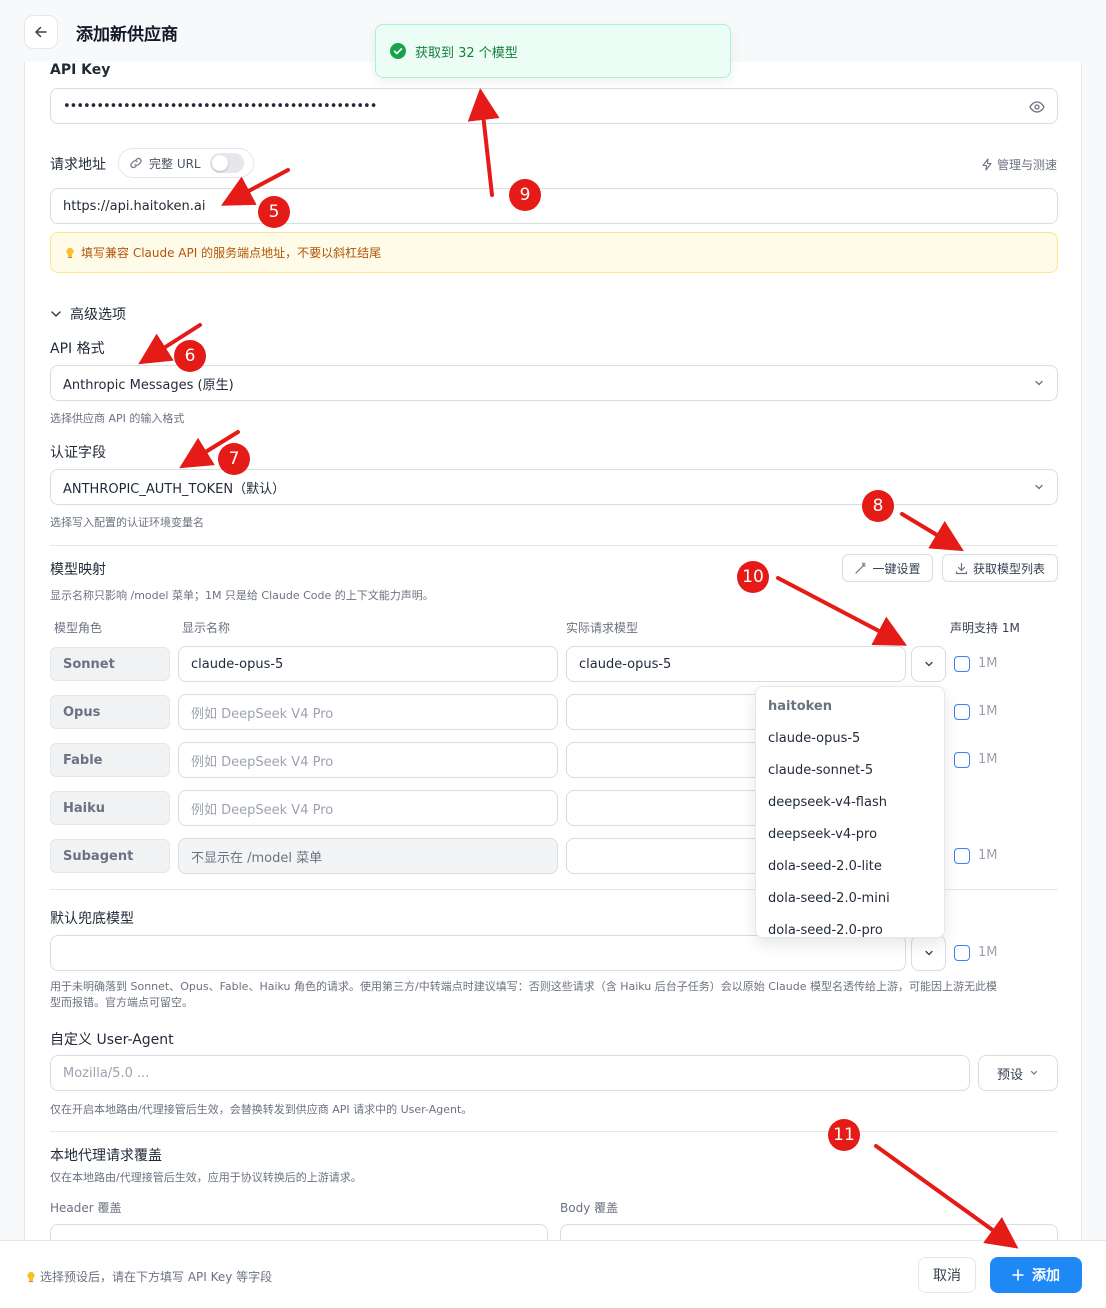 The image size is (1106, 1308). Describe the element at coordinates (110, 856) in the screenshot. I see `role-subagent: Subagent` at that location.